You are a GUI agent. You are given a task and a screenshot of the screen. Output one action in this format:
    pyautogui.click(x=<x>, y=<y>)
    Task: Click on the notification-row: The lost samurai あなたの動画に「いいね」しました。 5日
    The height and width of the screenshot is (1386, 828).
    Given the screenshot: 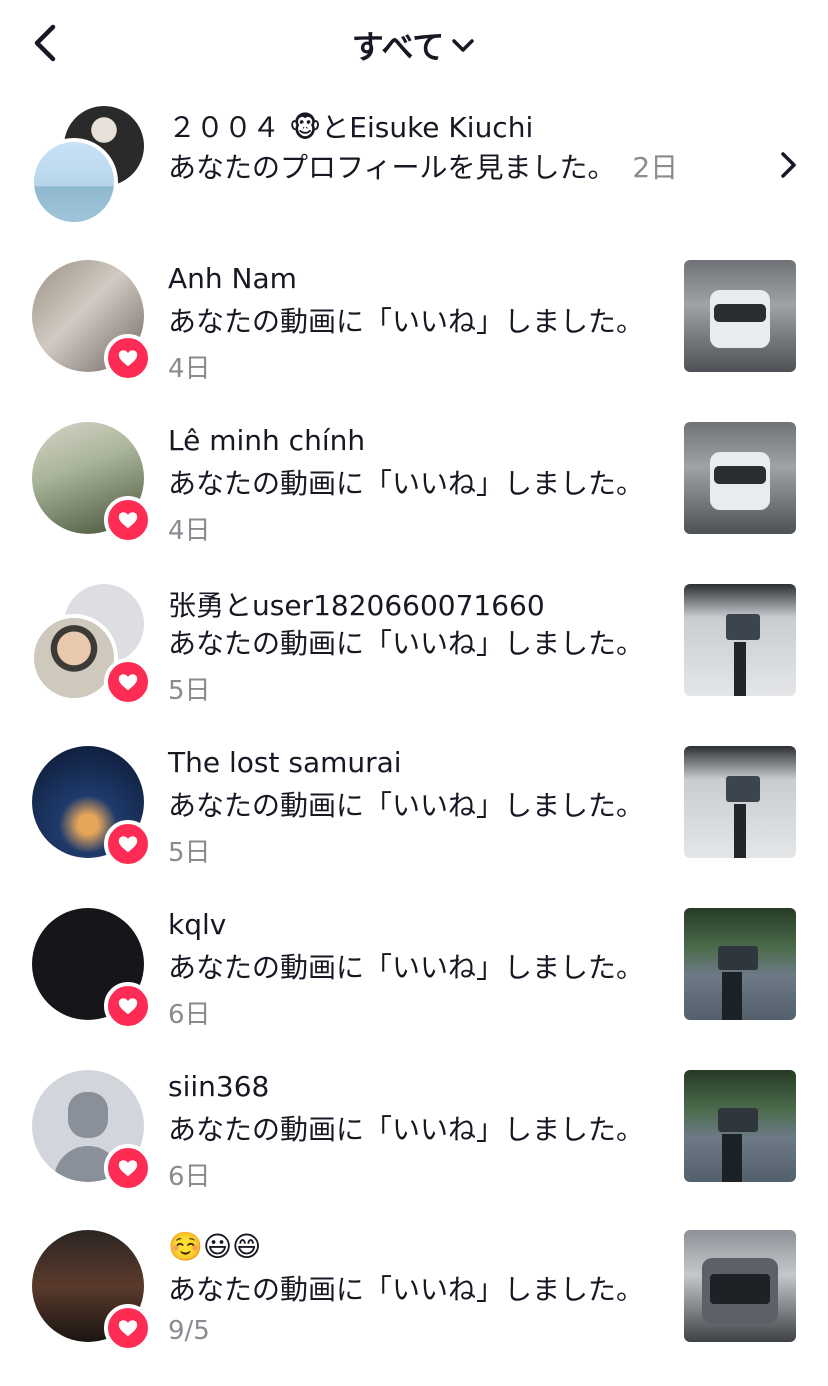 What is the action you would take?
    pyautogui.click(x=414, y=811)
    